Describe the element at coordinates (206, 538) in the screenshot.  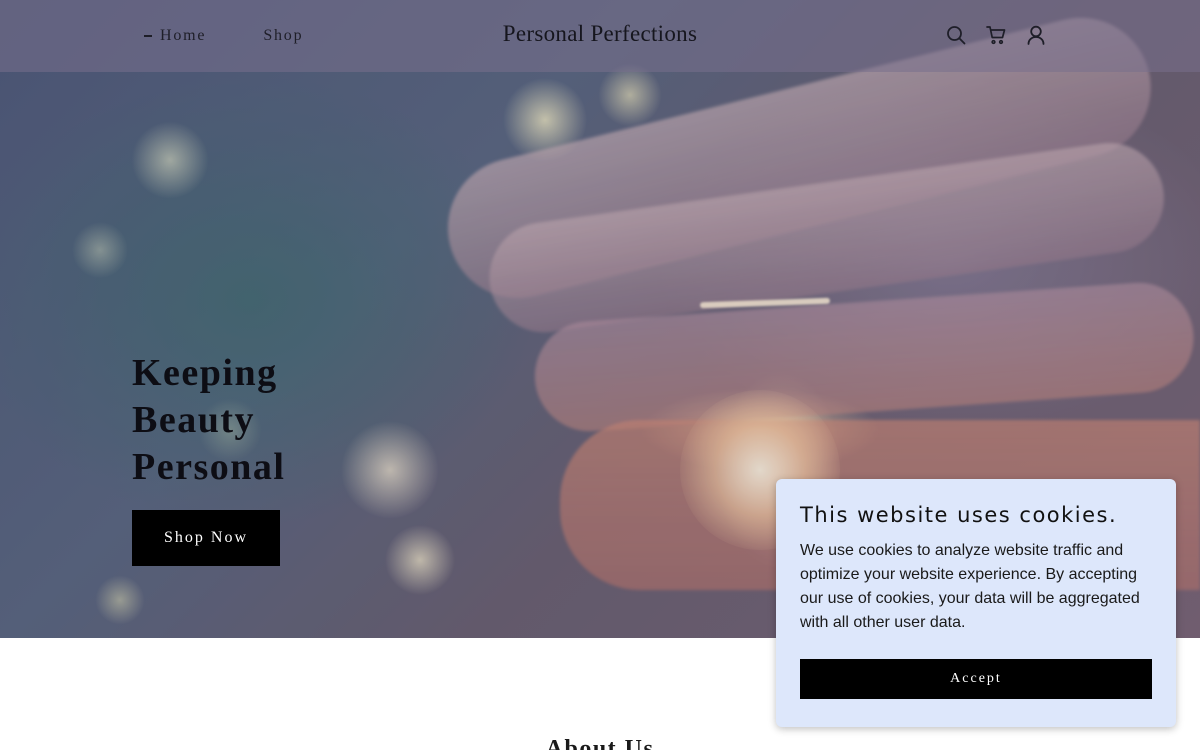
I see `shop-now-button: Shop Now` at that location.